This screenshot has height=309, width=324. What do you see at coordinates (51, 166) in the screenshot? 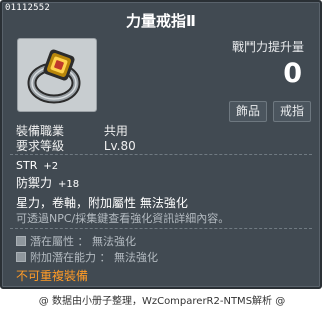
I see `stat-str-value: +2` at bounding box center [51, 166].